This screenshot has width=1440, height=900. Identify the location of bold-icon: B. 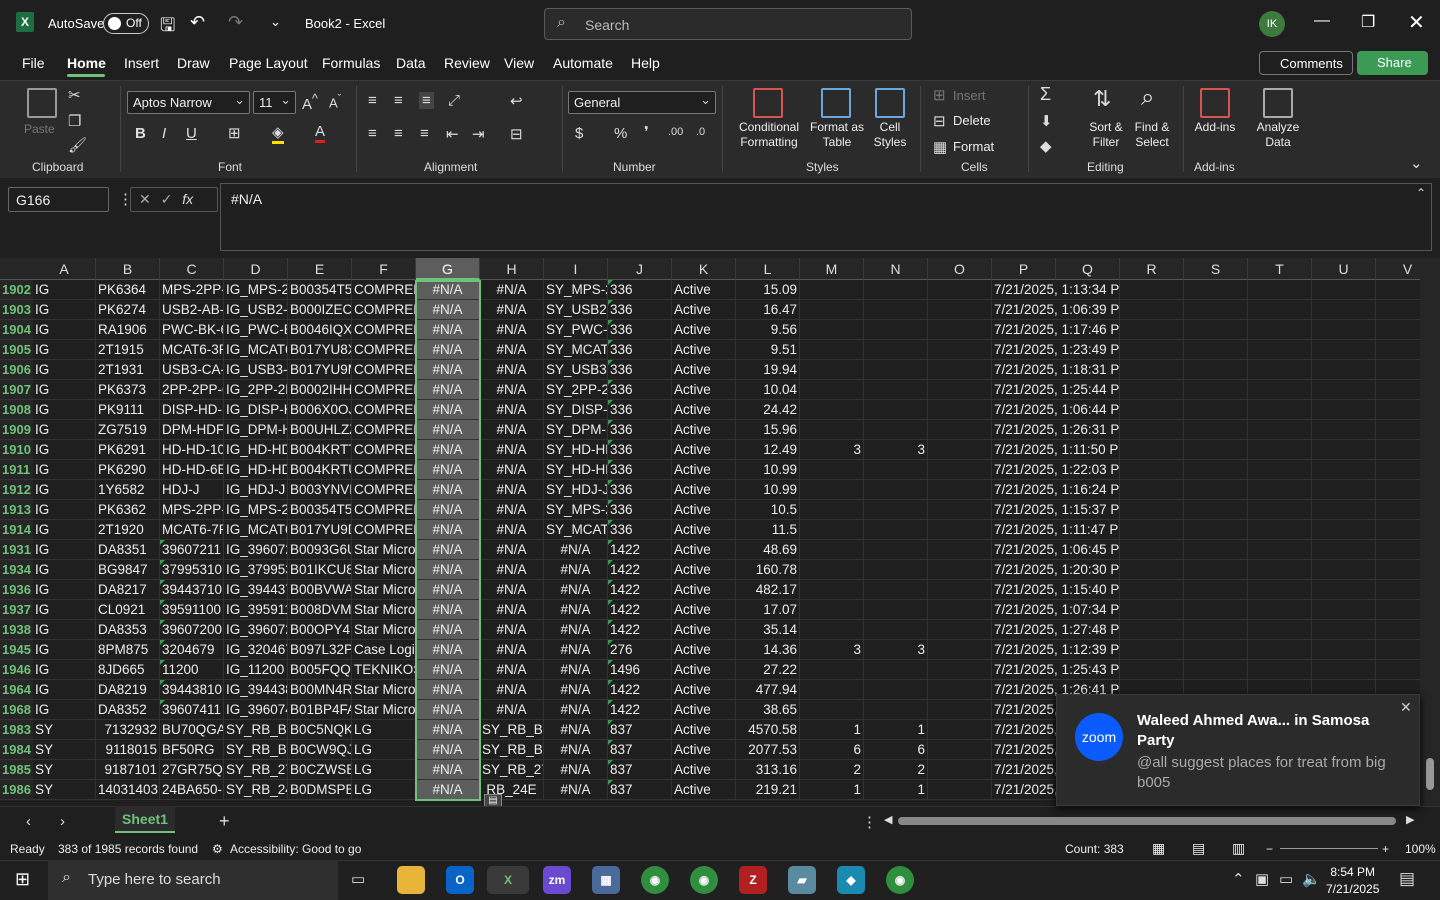
(140, 133).